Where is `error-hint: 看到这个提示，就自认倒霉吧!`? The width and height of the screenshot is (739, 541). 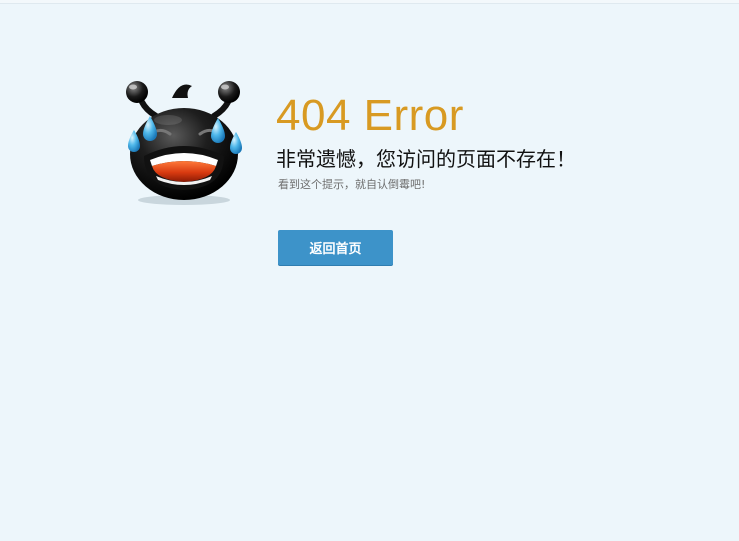 error-hint: 看到这个提示，就自认倒霉吧! is located at coordinates (352, 184).